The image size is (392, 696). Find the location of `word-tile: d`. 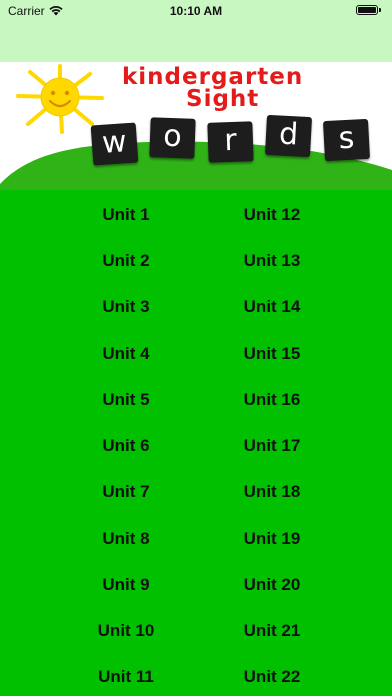

word-tile: d is located at coordinates (288, 136).